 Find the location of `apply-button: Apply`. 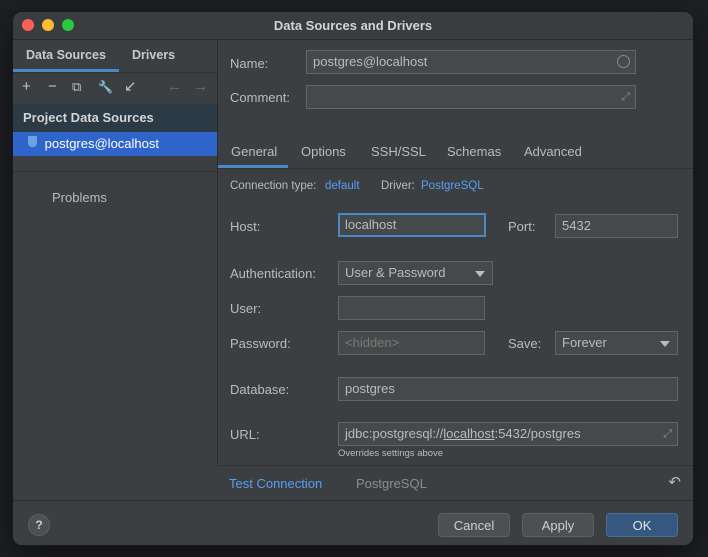

apply-button: Apply is located at coordinates (558, 525).